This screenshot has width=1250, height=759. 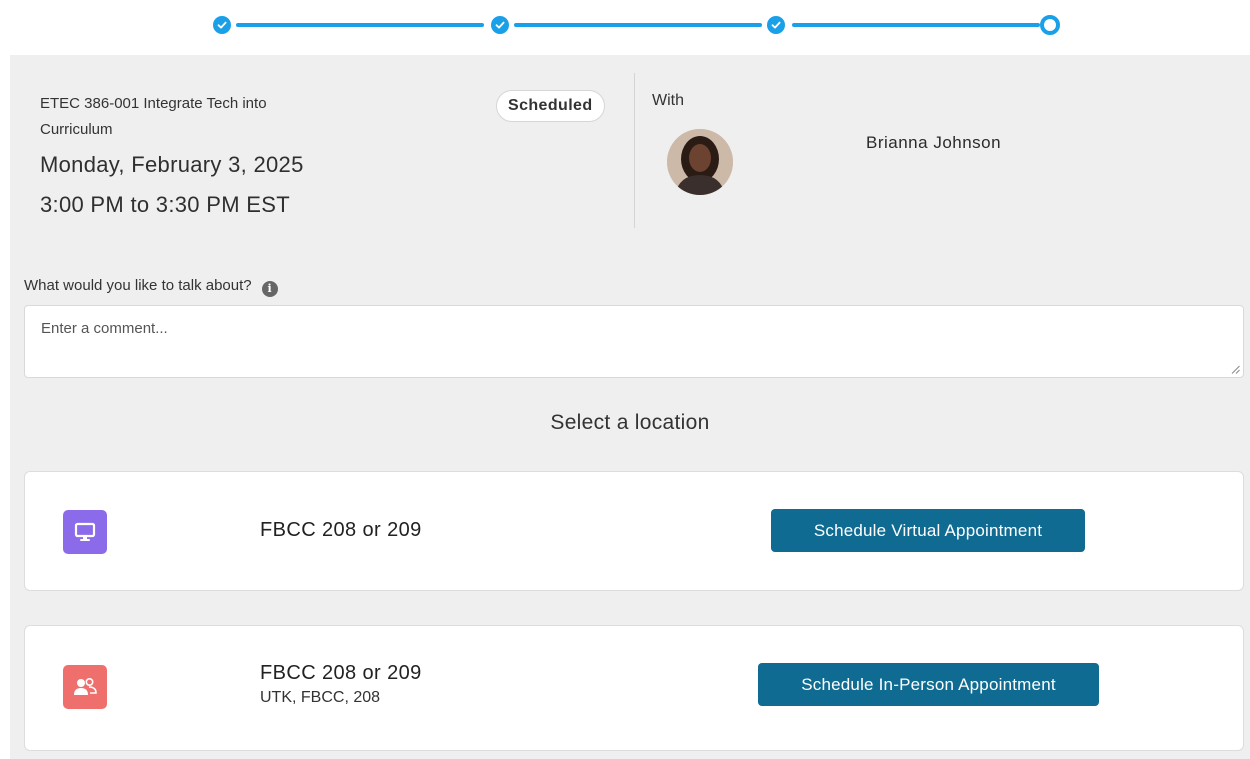 I want to click on with-label: With, so click(x=668, y=100).